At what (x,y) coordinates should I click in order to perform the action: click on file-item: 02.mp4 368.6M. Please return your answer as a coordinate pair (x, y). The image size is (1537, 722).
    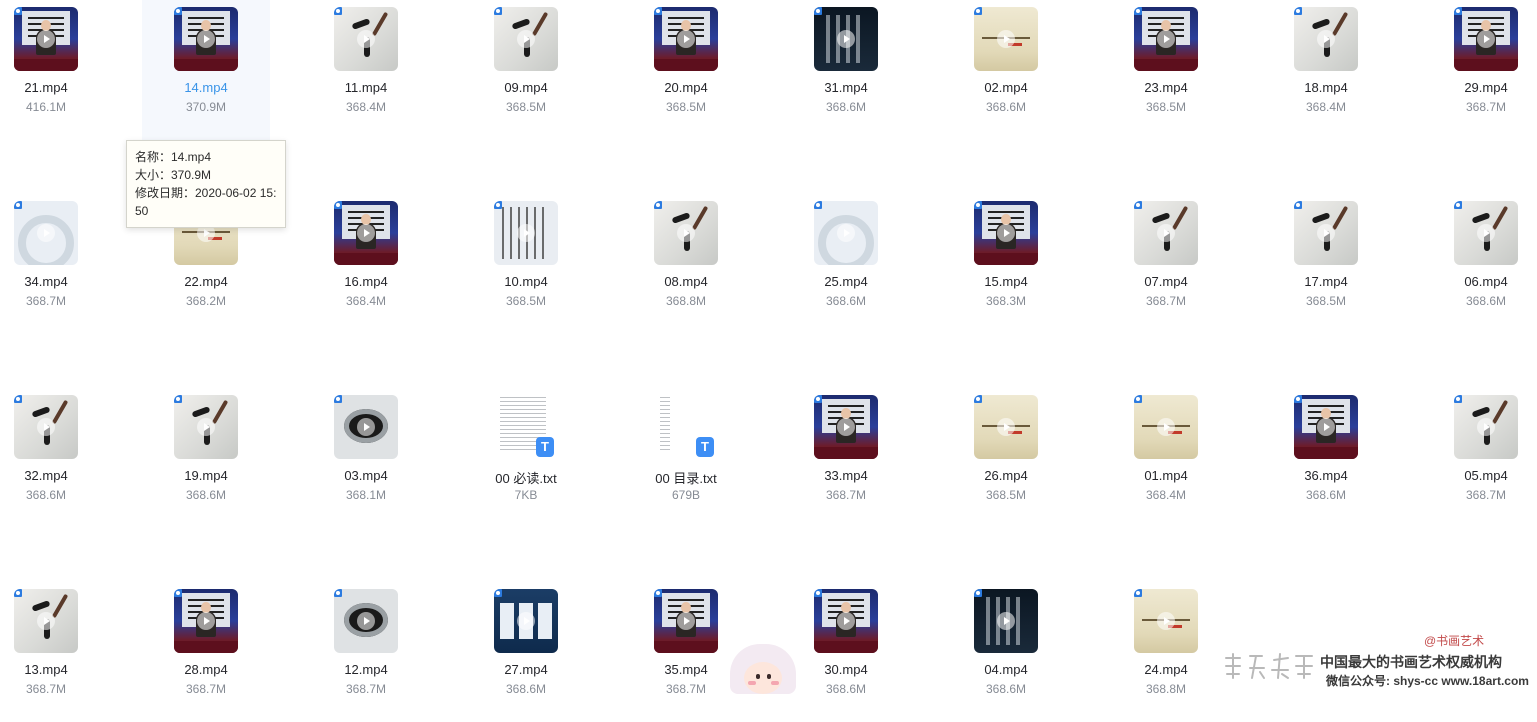
    Looking at the image, I should click on (1006, 70).